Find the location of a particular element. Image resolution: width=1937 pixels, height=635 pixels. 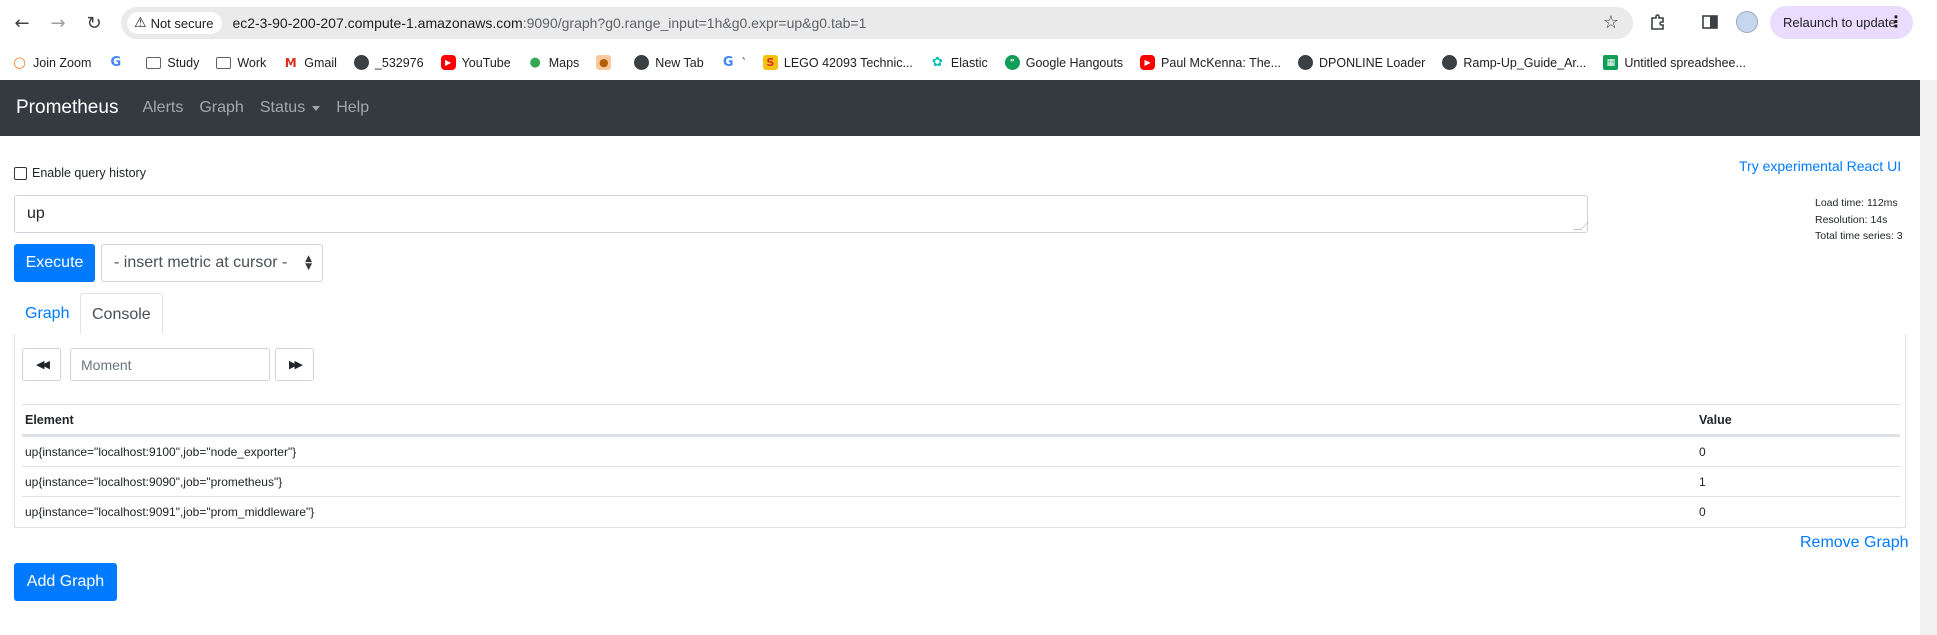

load-time: Load time: 112ms is located at coordinates (1856, 203).